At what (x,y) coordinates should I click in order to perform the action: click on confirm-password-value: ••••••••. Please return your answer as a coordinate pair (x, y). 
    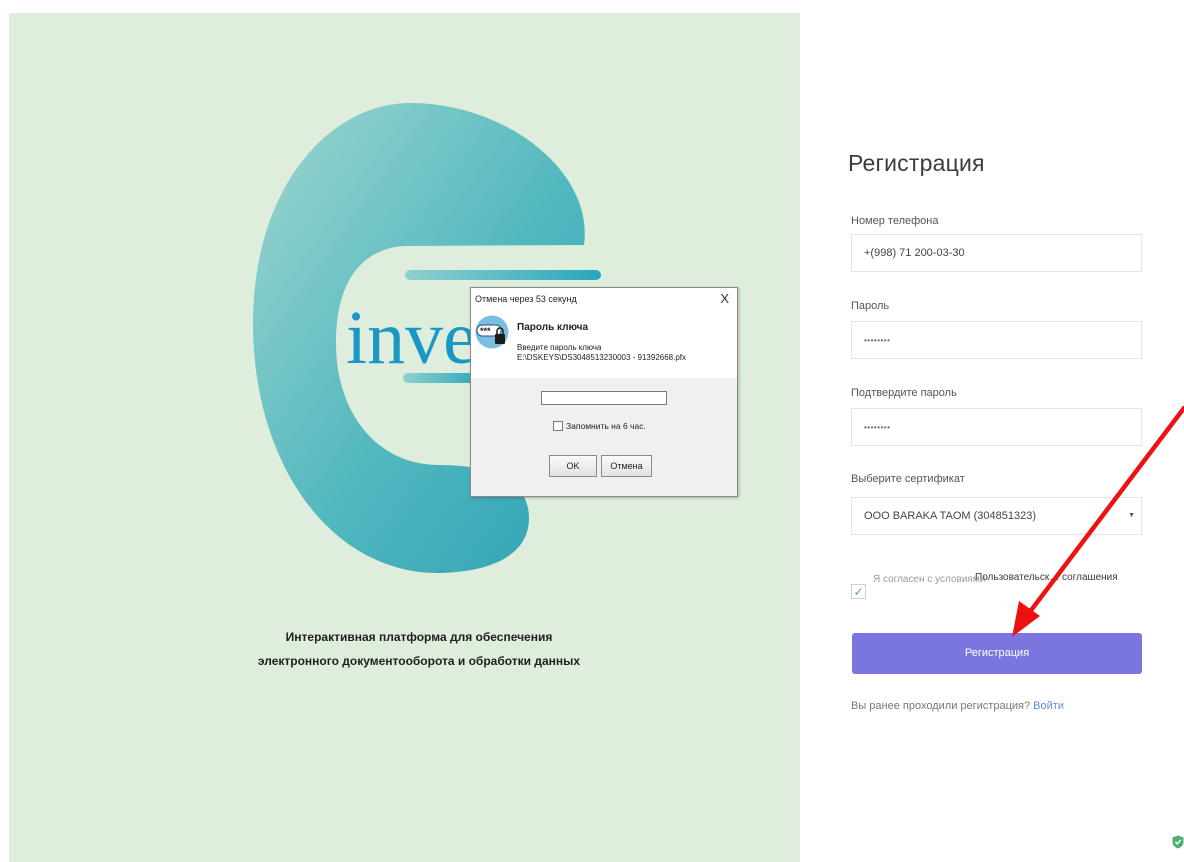
    Looking at the image, I should click on (877, 427).